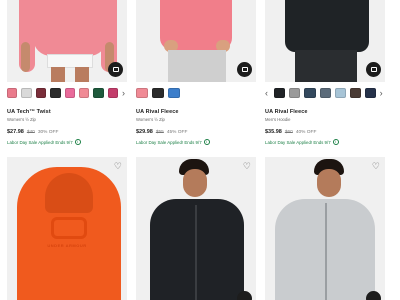 The height and width of the screenshot is (300, 400). I want to click on product-subtitle: Men's Hoodie, so click(278, 119).